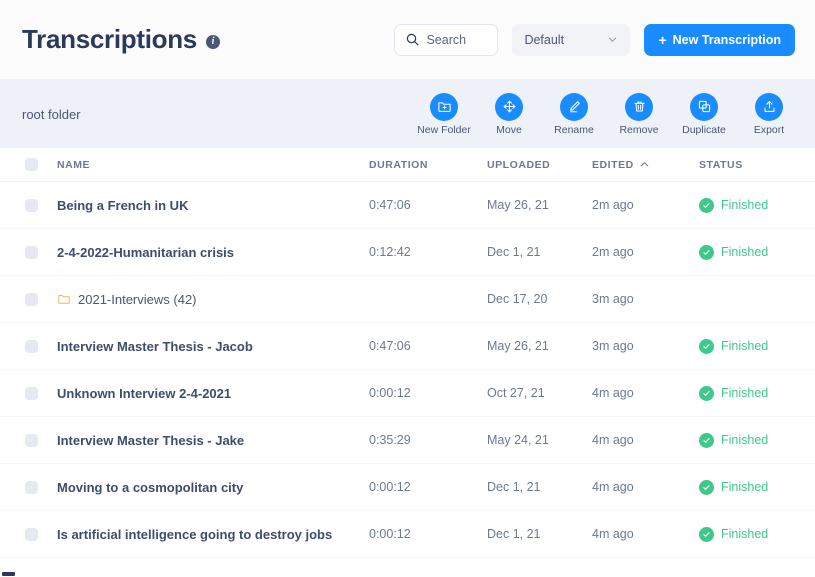 This screenshot has height=577, width=815. Describe the element at coordinates (390, 346) in the screenshot. I see `cell-duration: 0:47:06` at that location.